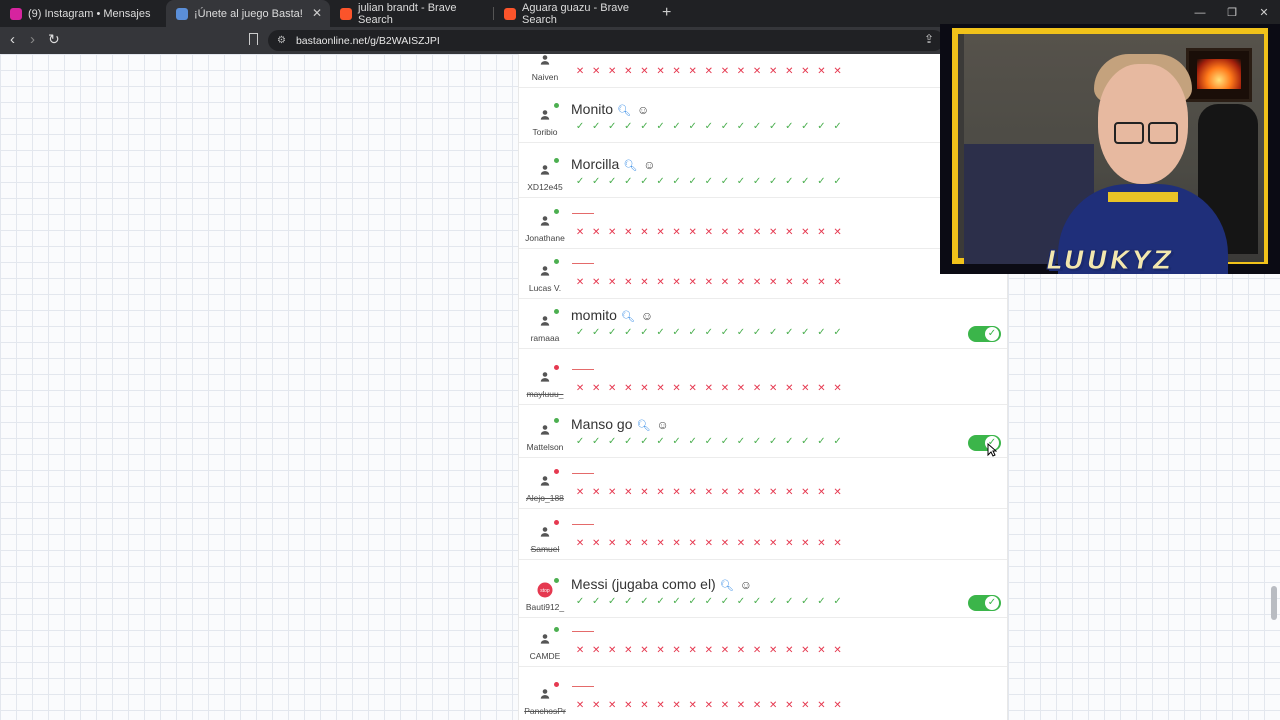 This screenshot has height=720, width=1280. What do you see at coordinates (317, 13) in the screenshot?
I see `close-tab-icon: ✕` at bounding box center [317, 13].